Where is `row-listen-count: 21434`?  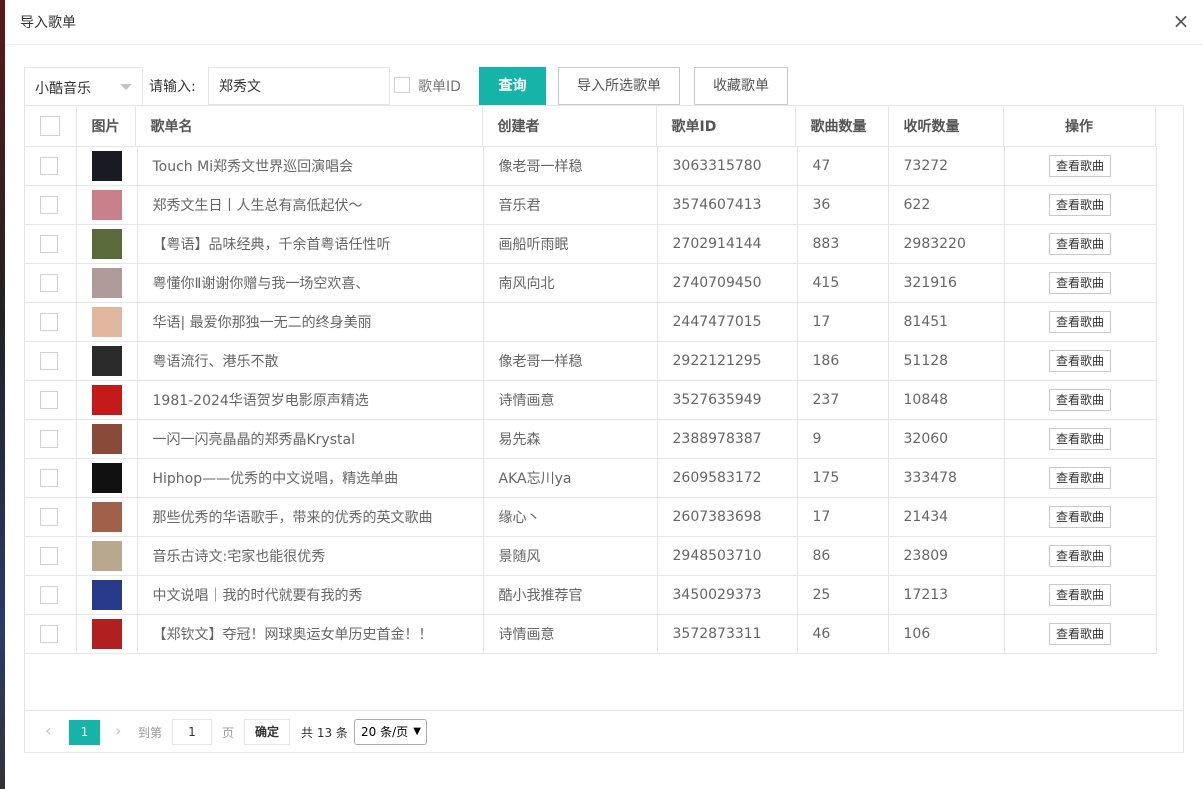
row-listen-count: 21434 is located at coordinates (946, 517).